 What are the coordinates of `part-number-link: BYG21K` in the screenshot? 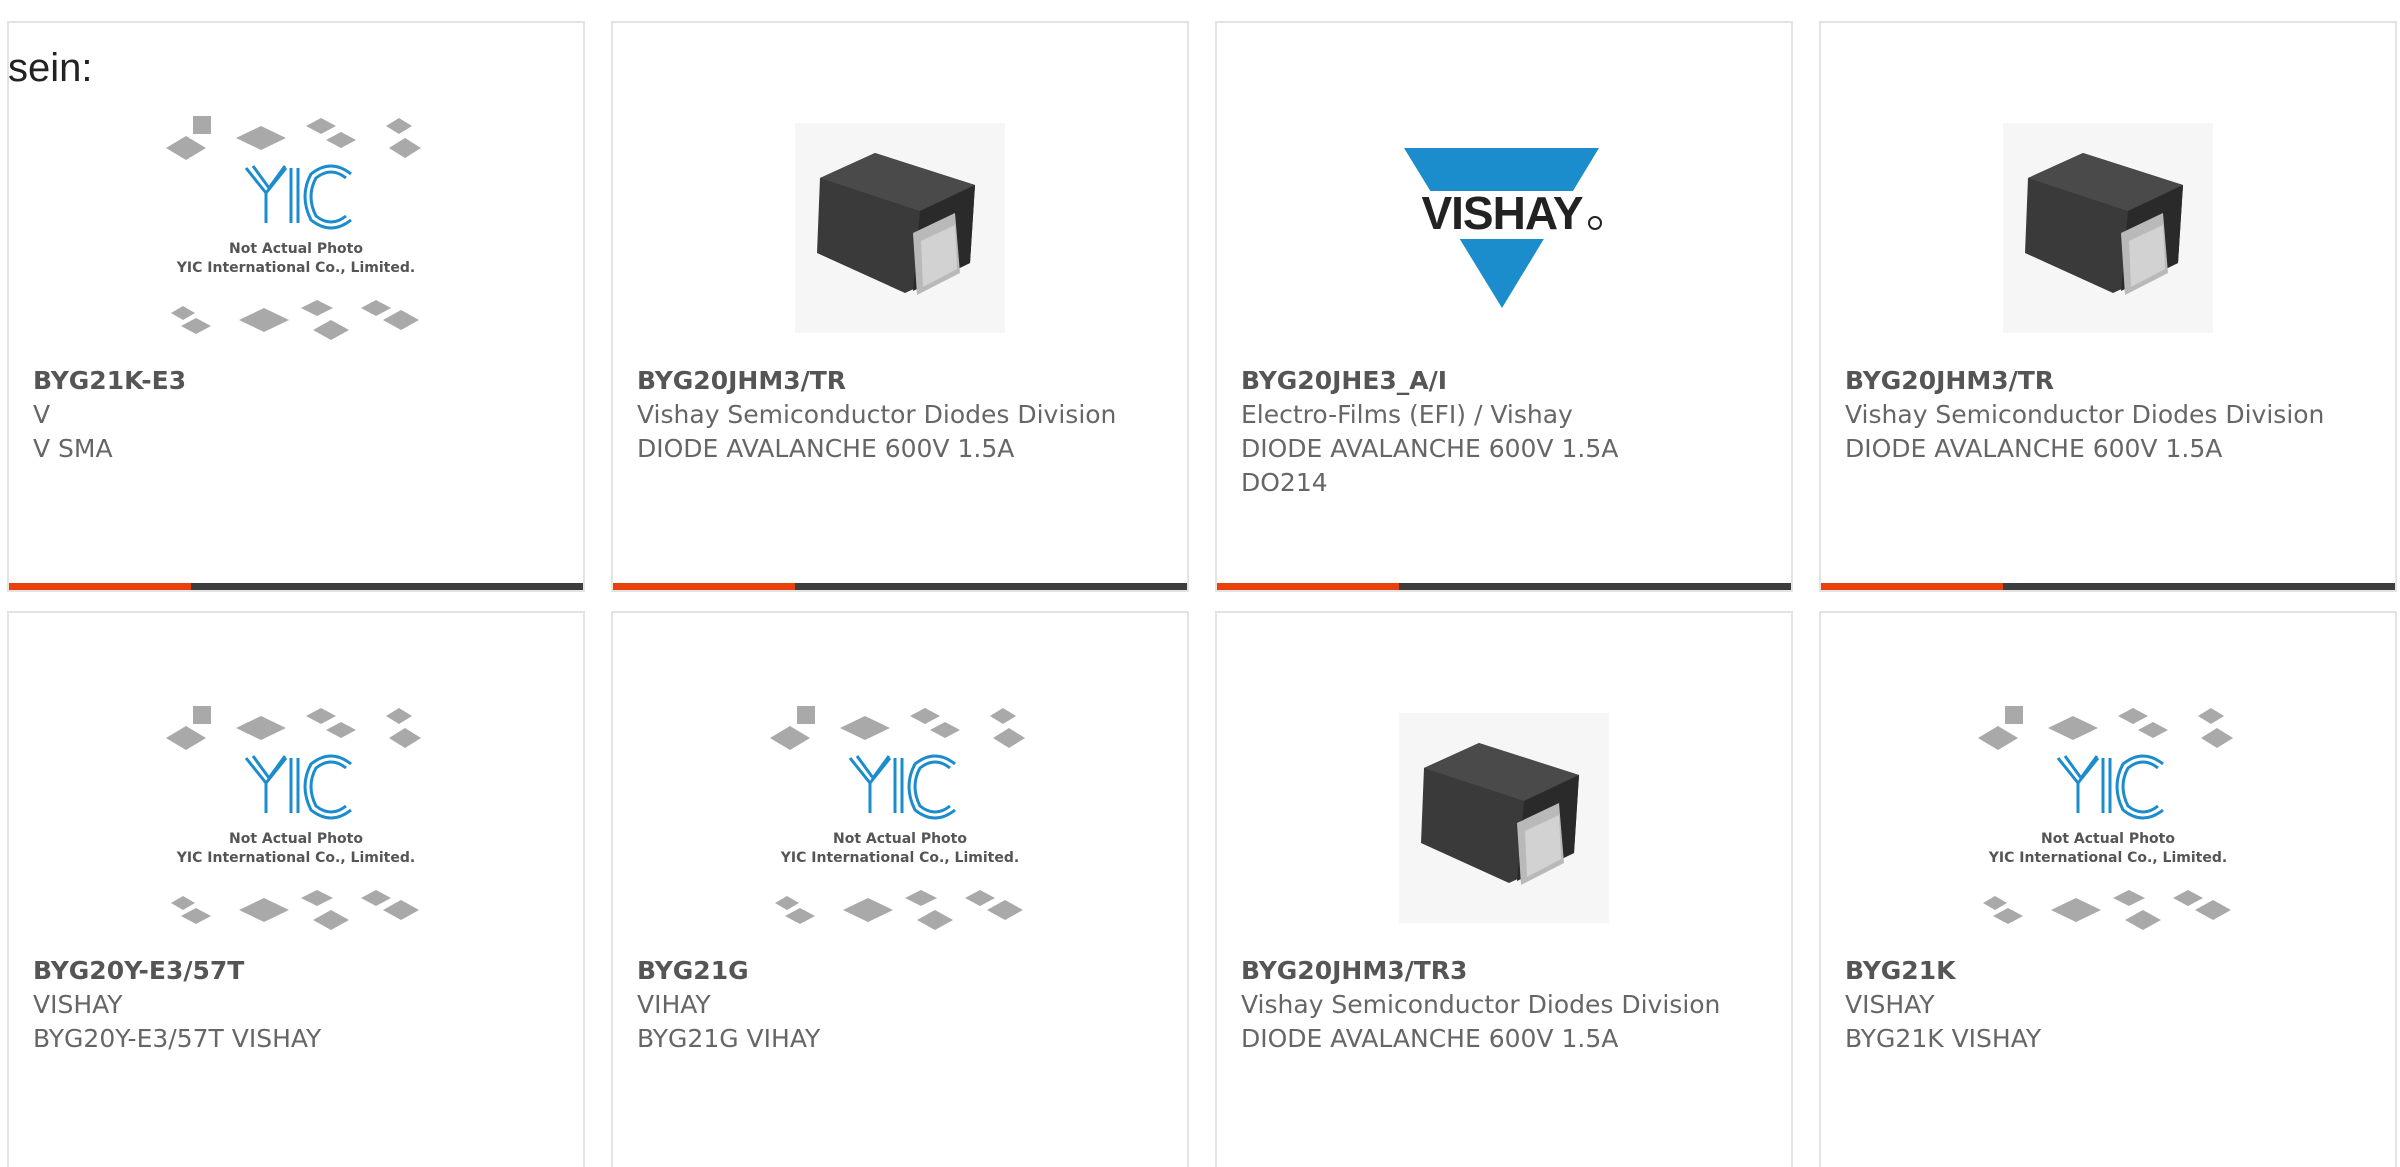 It's located at (2110, 971).